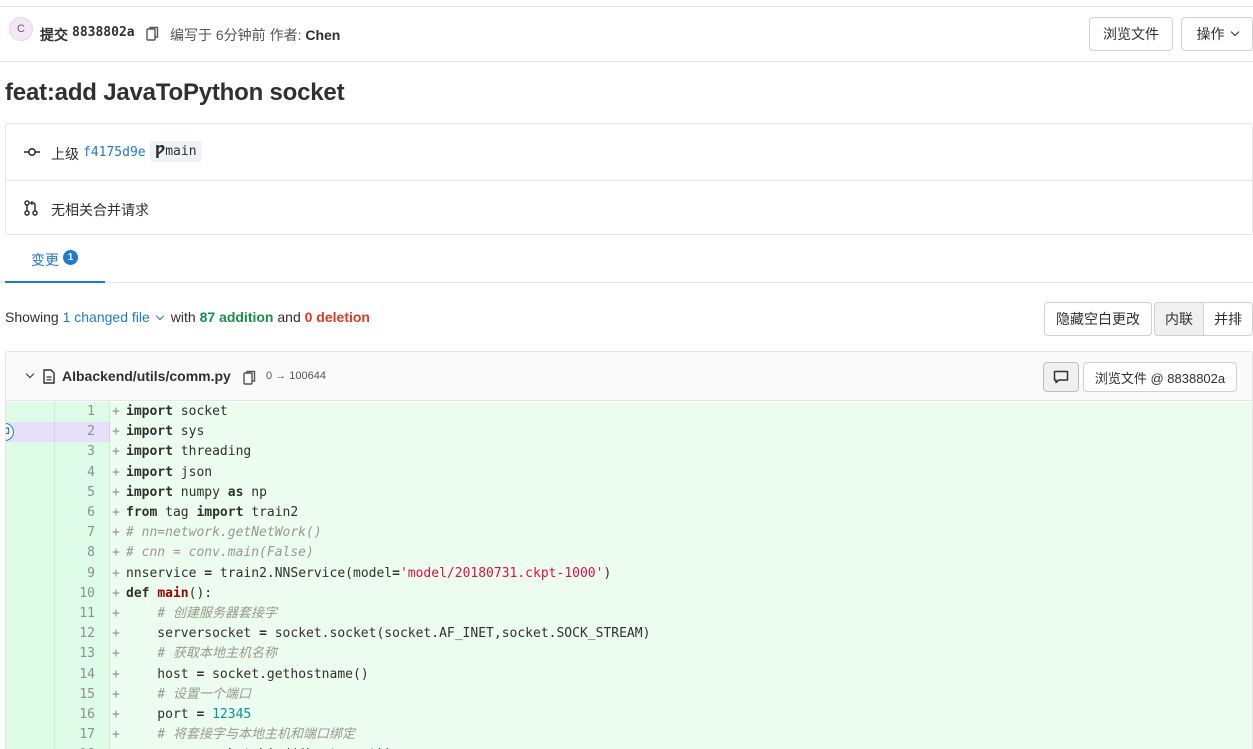 This screenshot has width=1253, height=749. I want to click on new-line-number: 11, so click(82, 614).